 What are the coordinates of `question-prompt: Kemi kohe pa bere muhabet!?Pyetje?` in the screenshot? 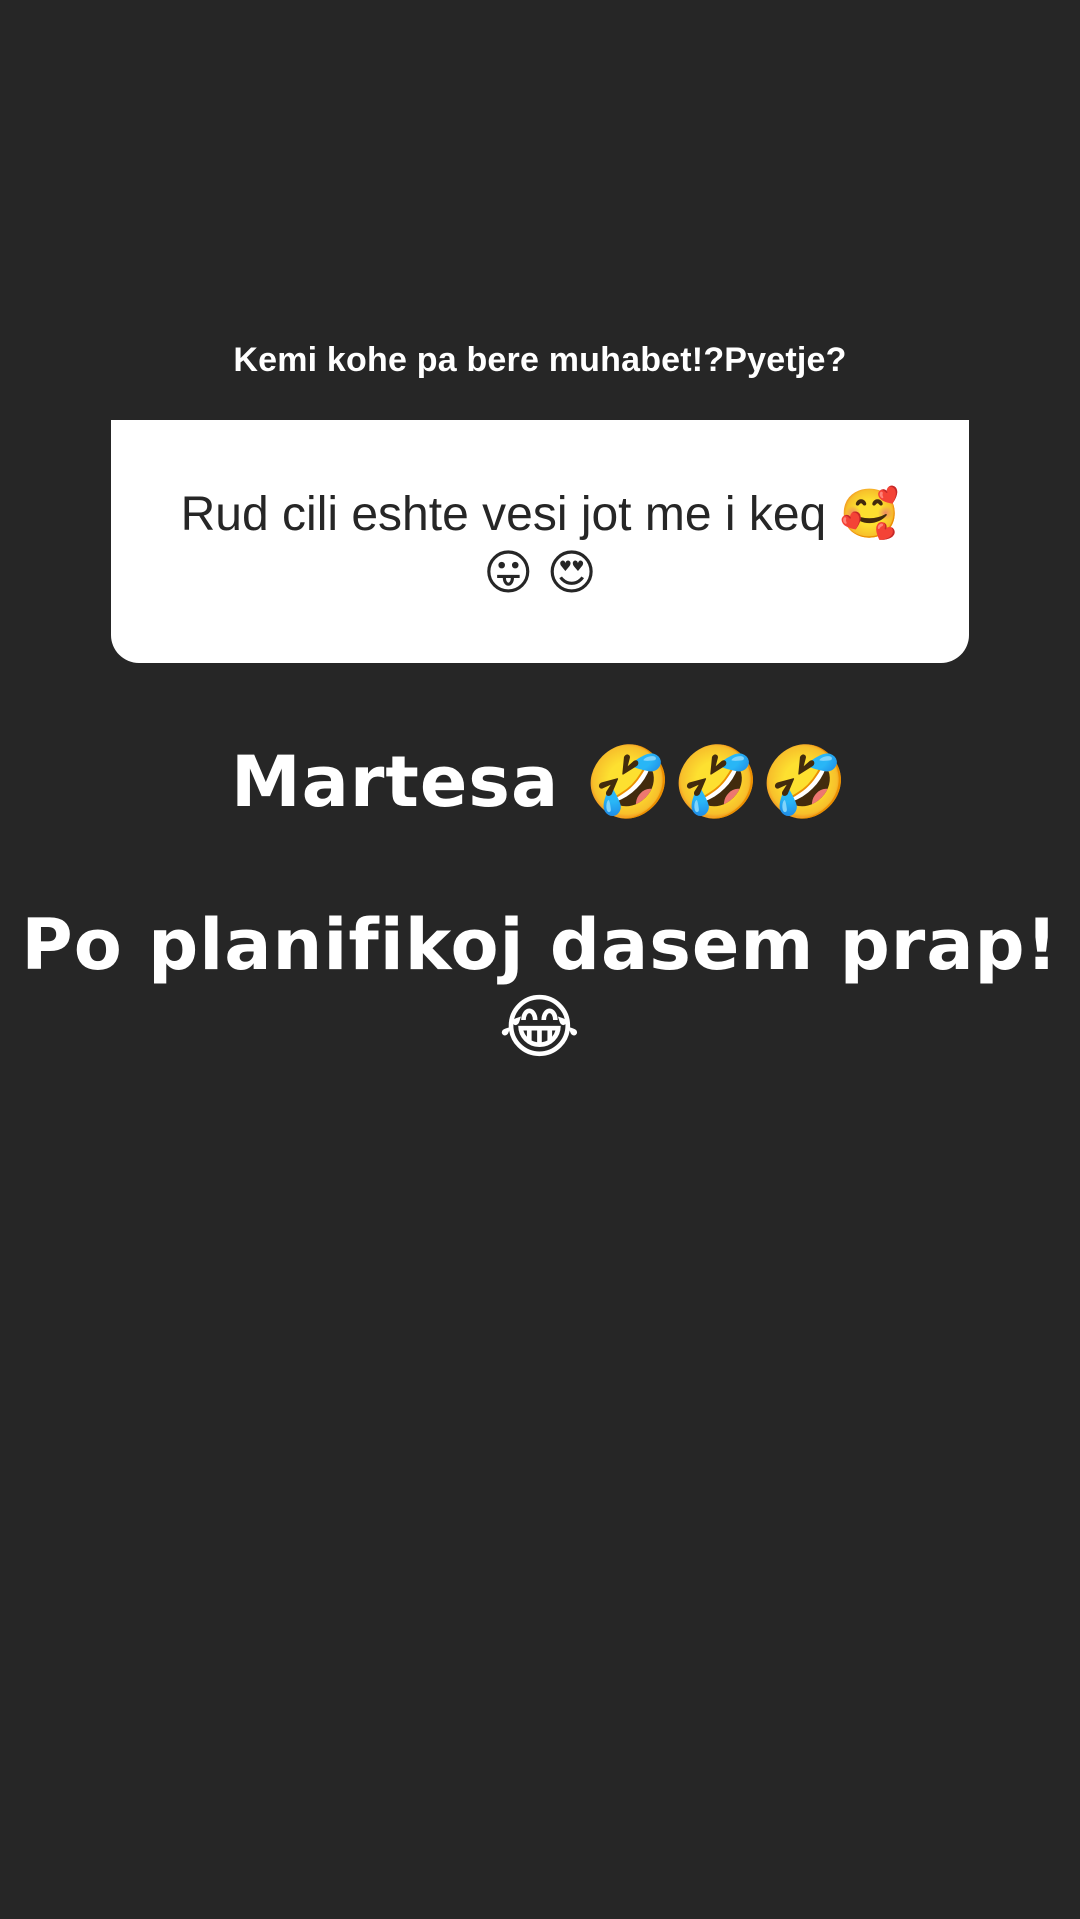 It's located at (540, 360).